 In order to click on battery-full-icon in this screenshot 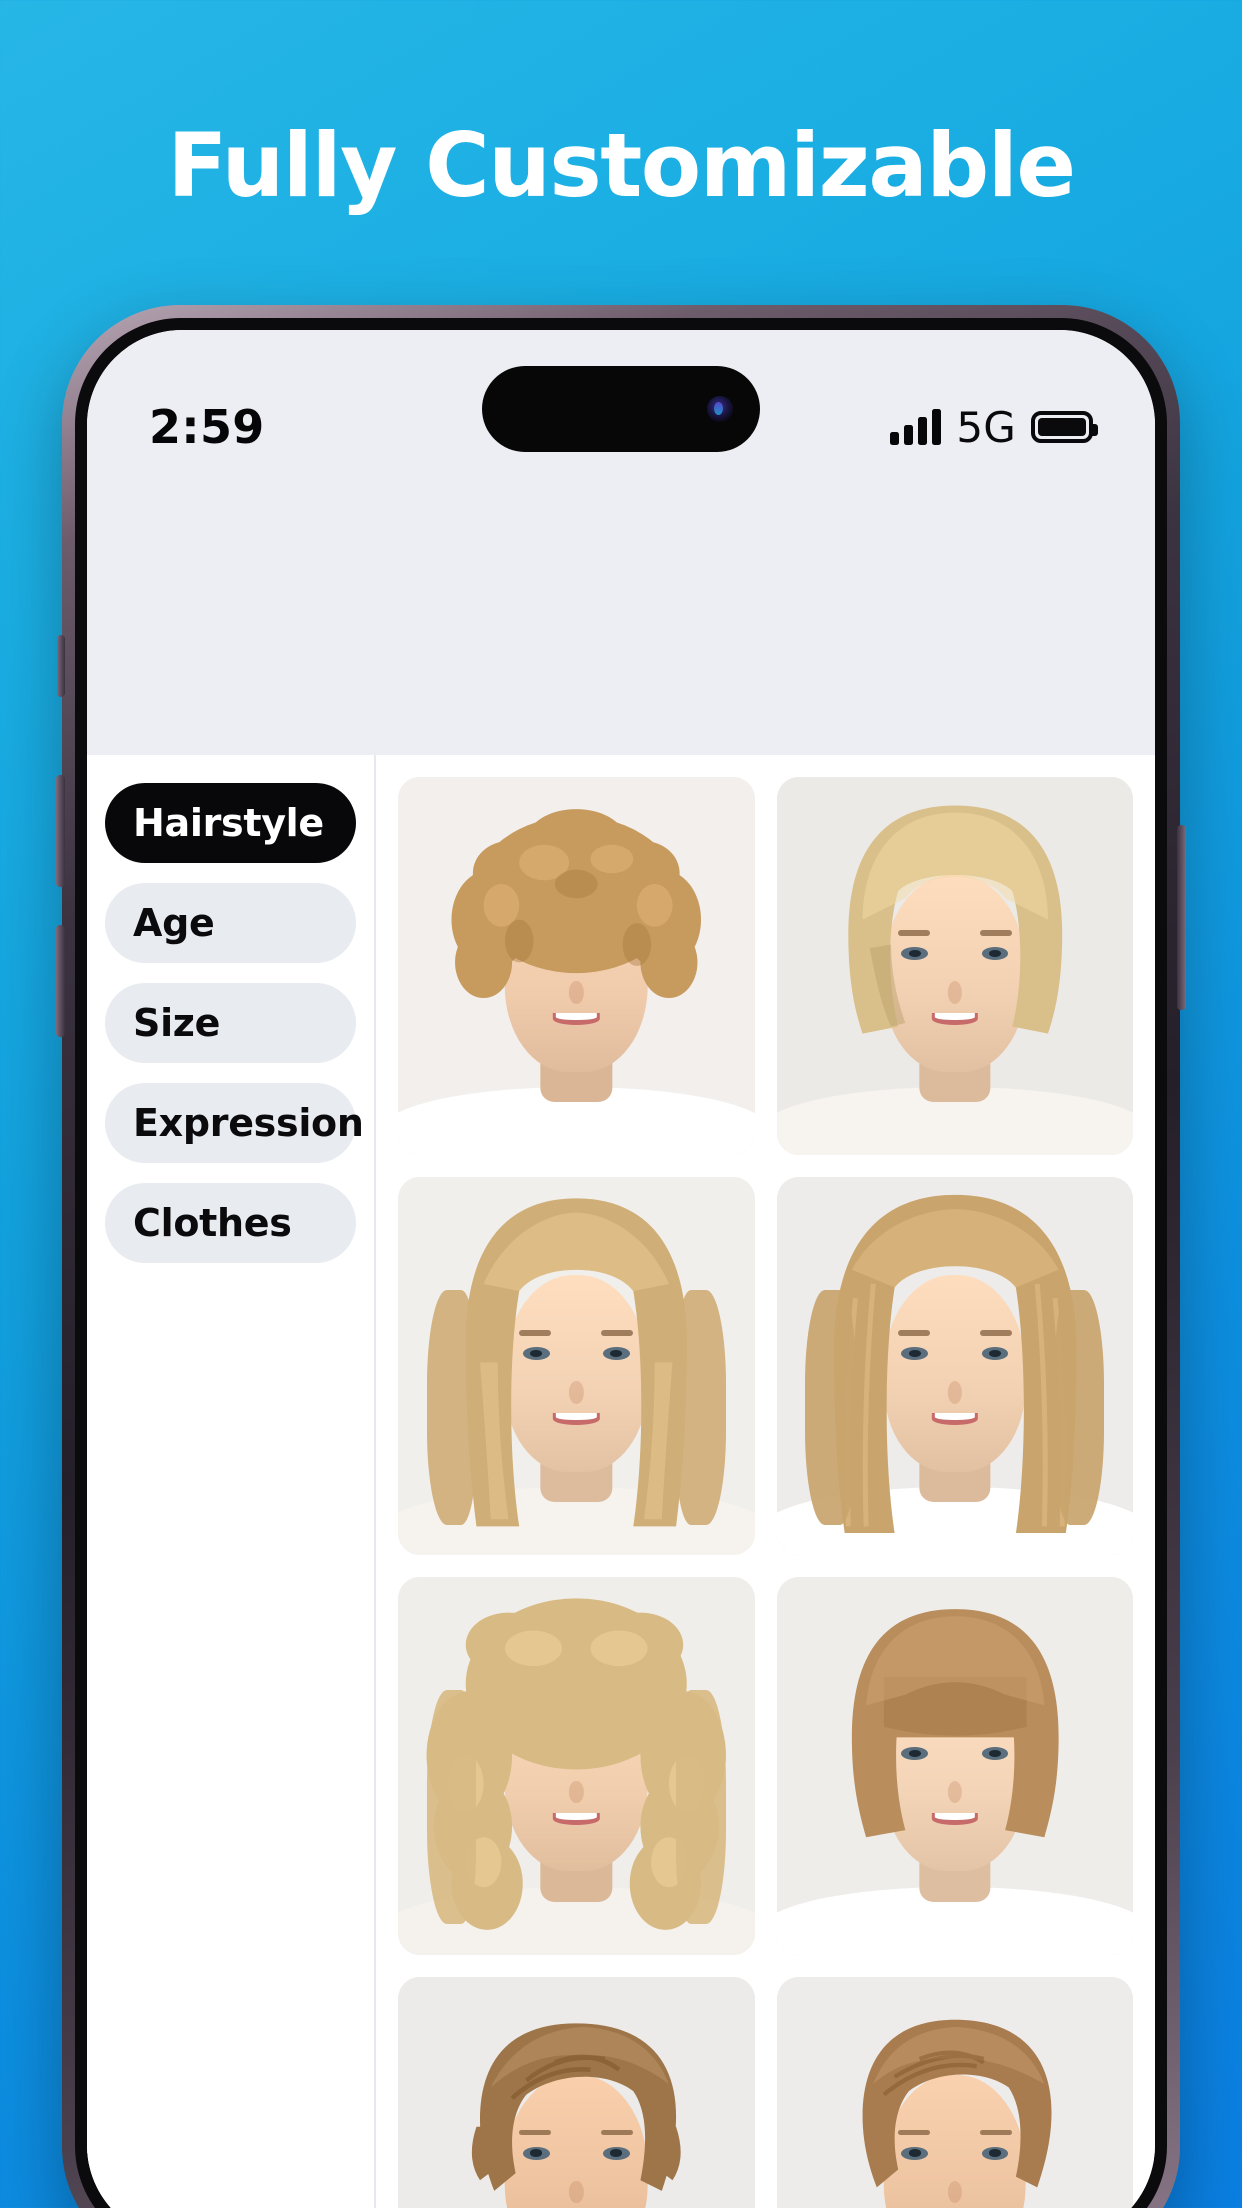, I will do `click(1064, 427)`.